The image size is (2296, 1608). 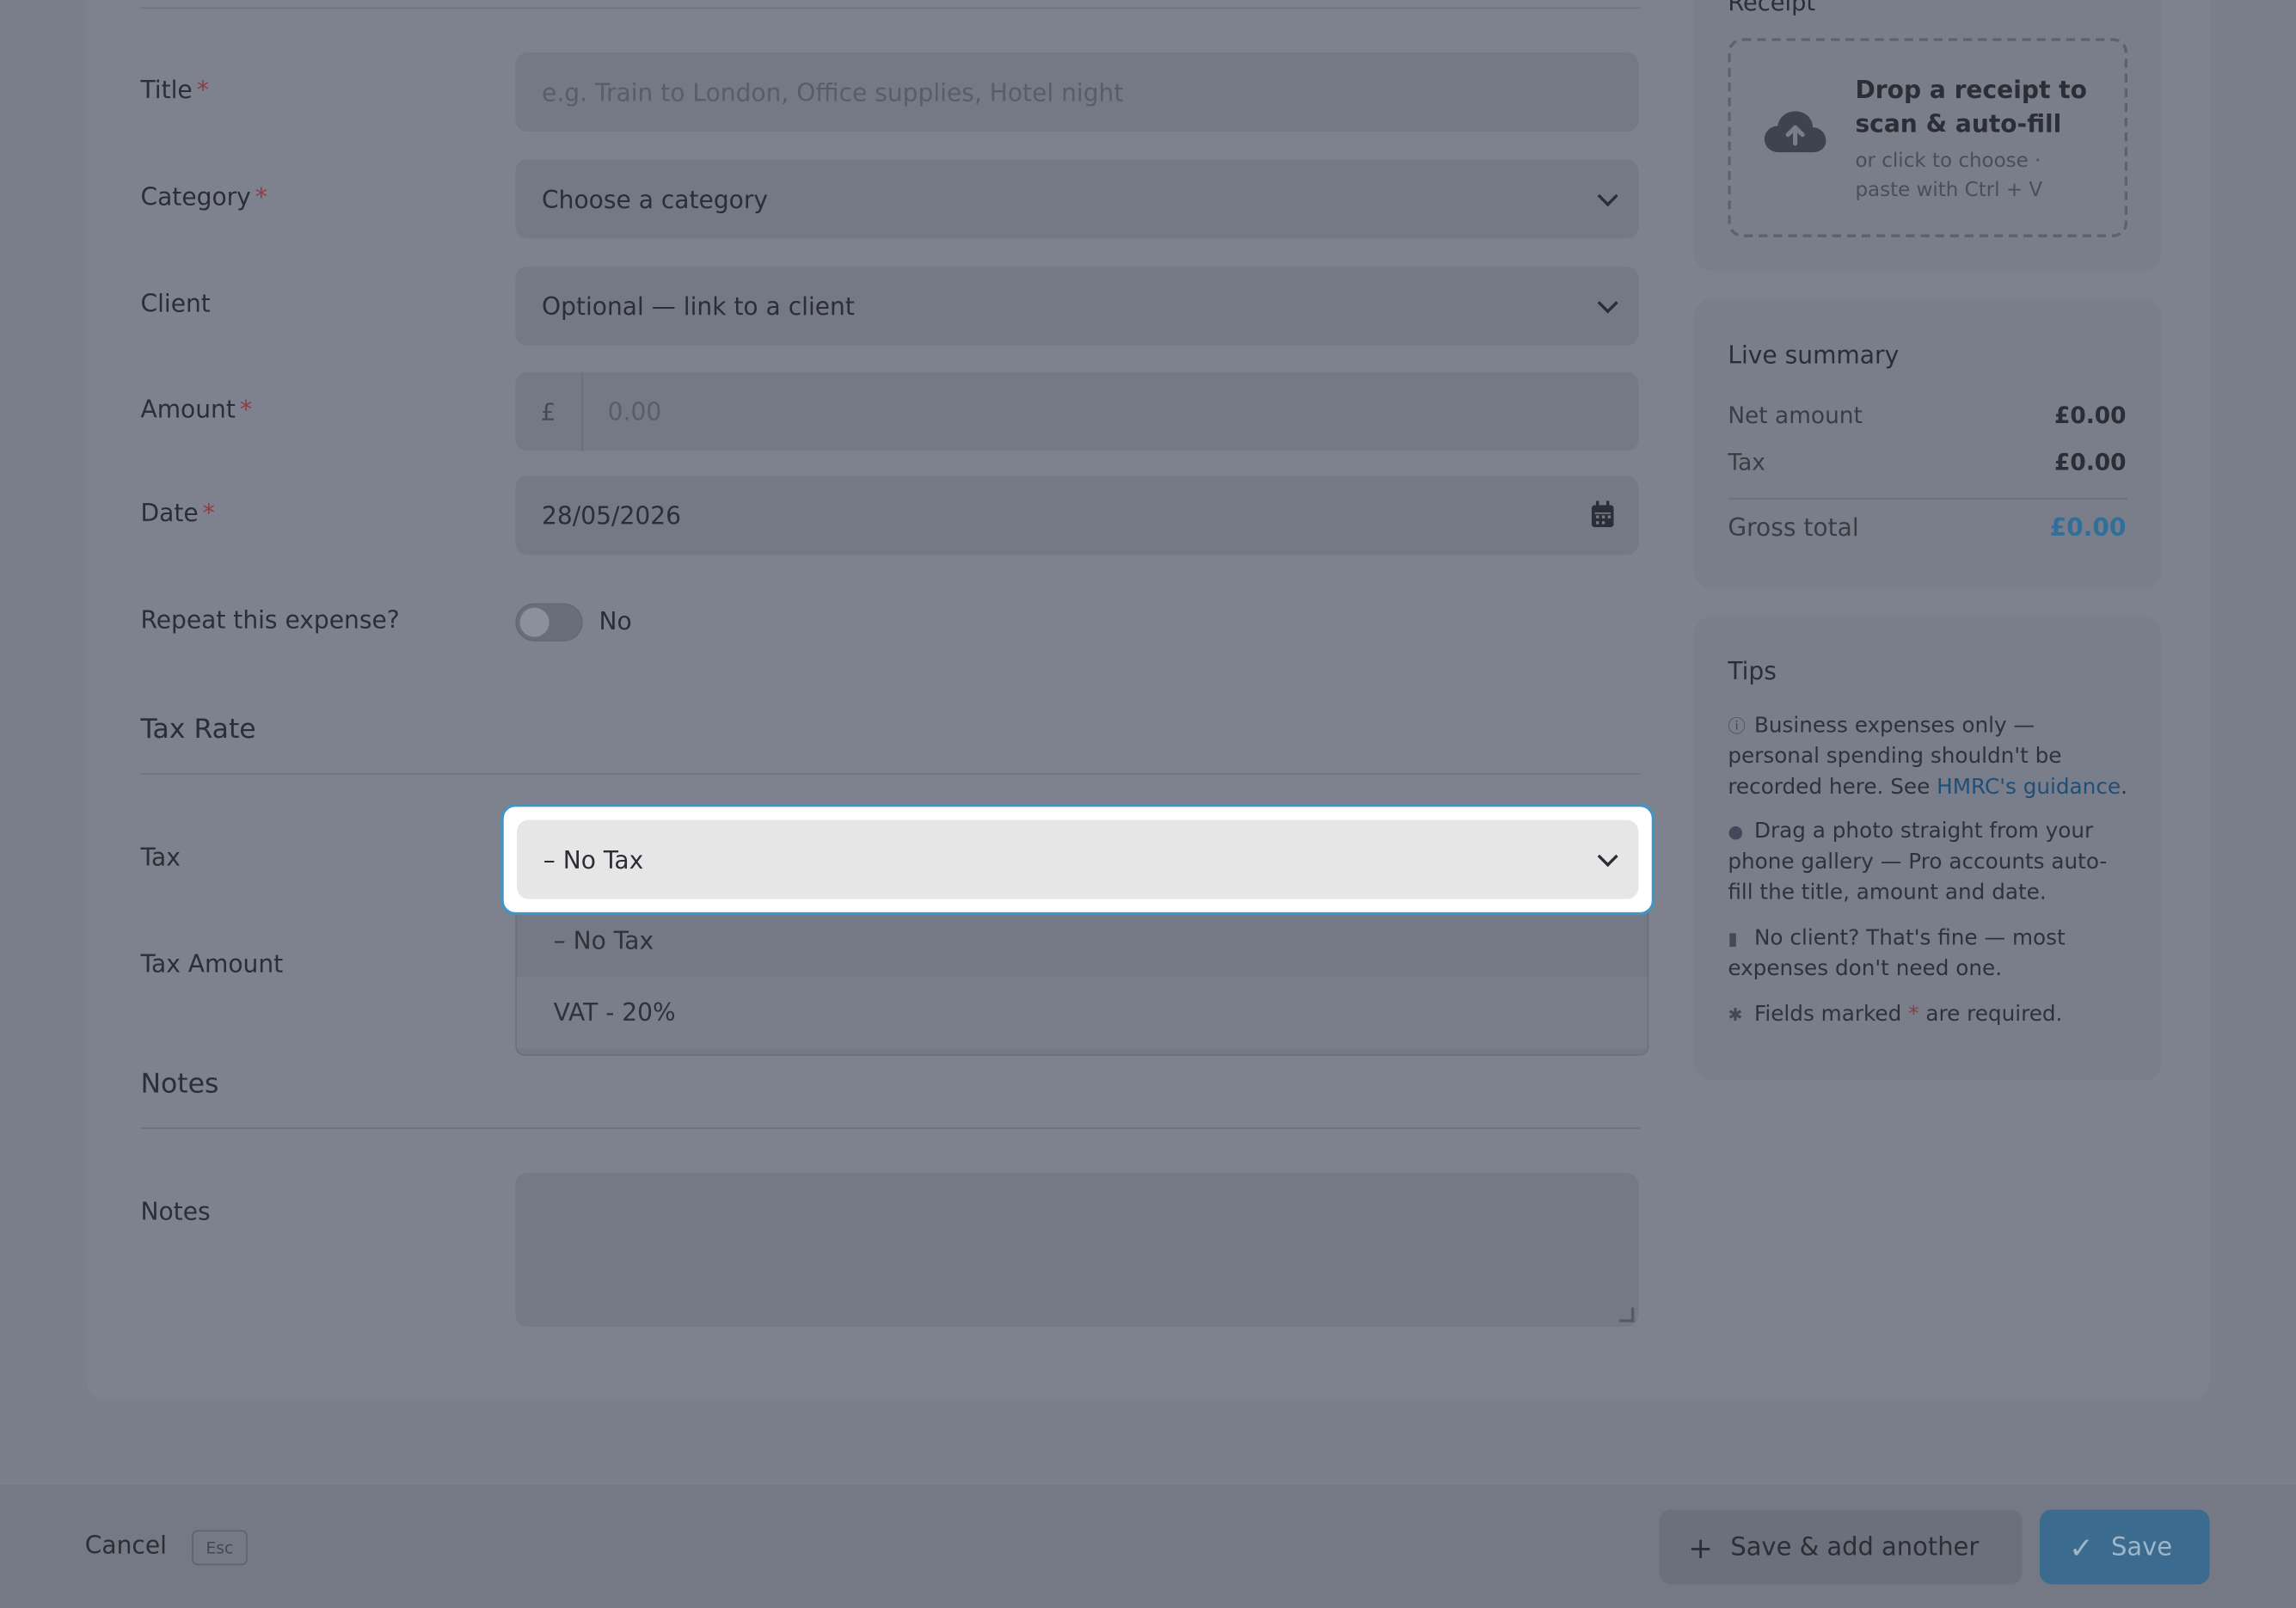 I want to click on amount-placeholder: 0.00, so click(x=634, y=411).